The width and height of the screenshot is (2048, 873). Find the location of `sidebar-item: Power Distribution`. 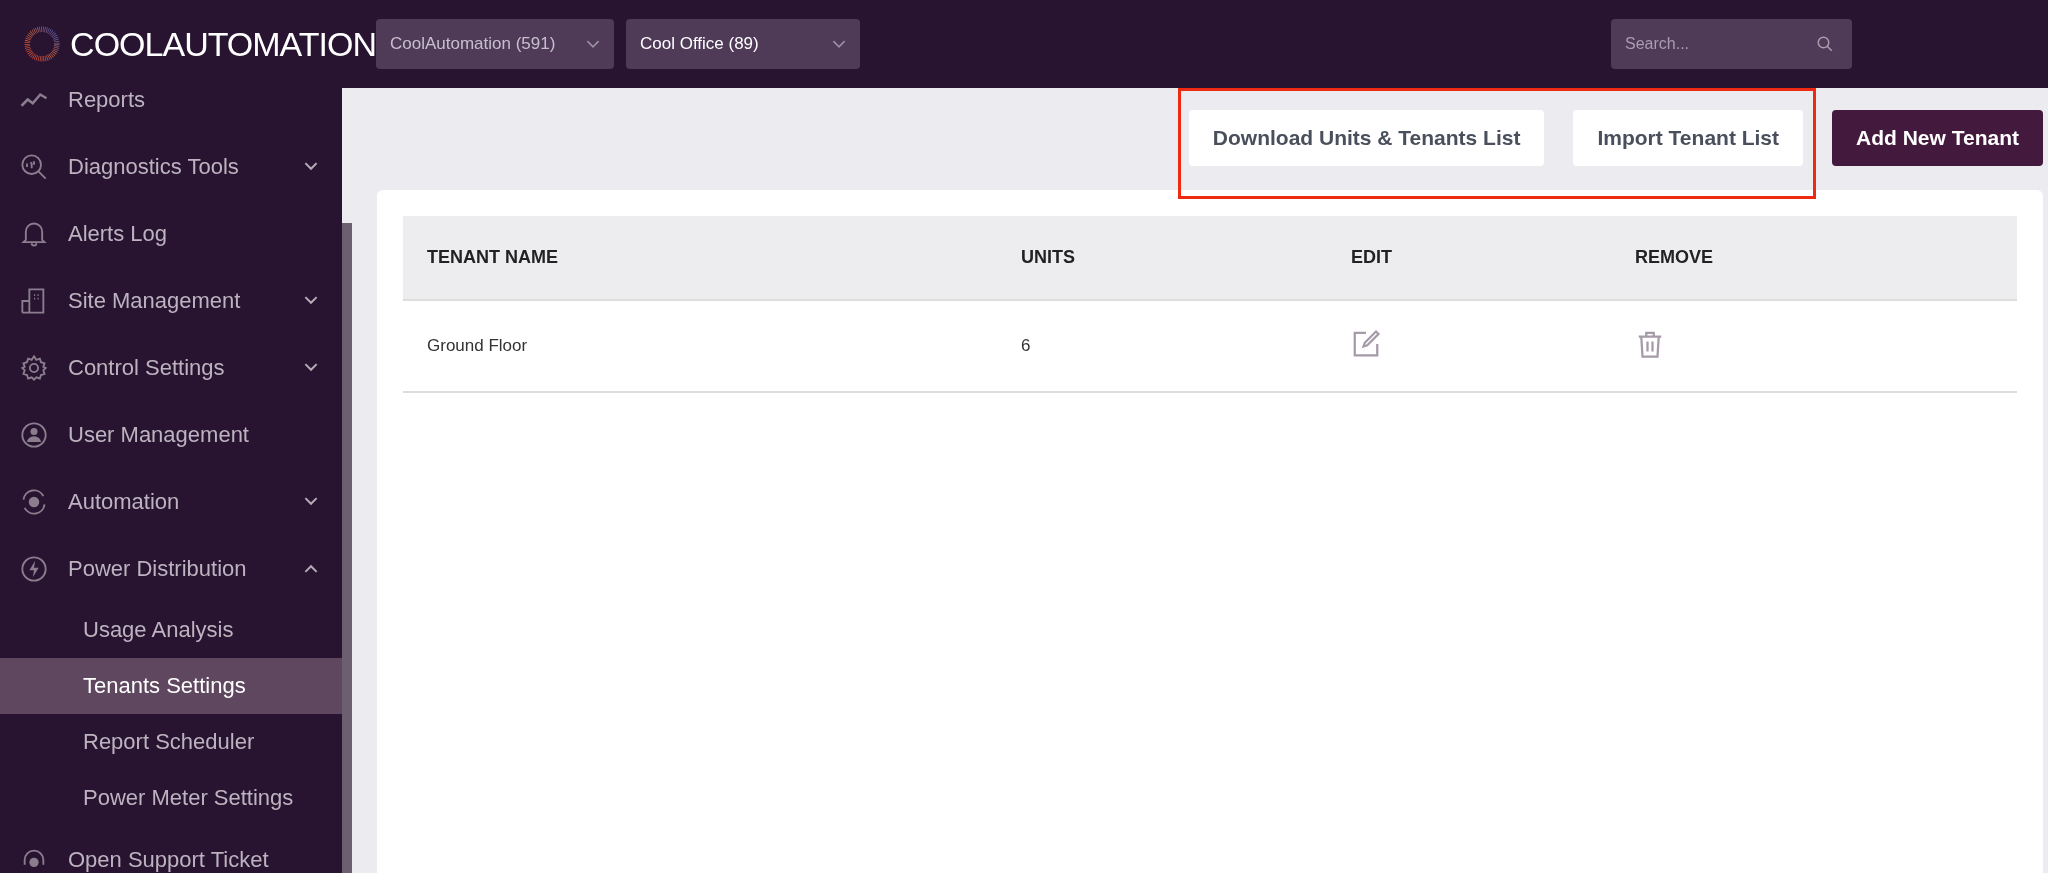

sidebar-item: Power Distribution is located at coordinates (171, 568).